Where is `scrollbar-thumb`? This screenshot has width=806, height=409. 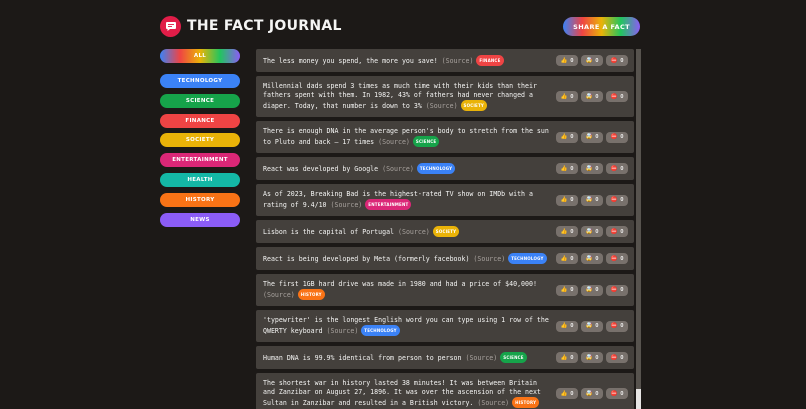 scrollbar-thumb is located at coordinates (638, 219).